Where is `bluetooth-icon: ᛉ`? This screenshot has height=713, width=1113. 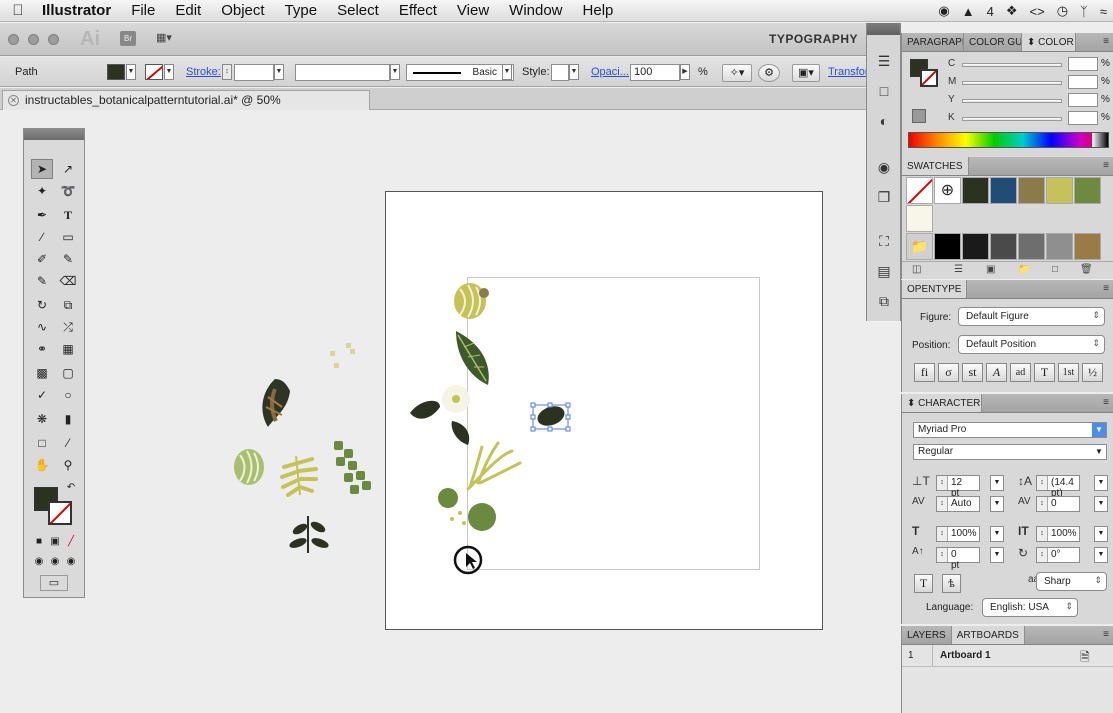 bluetooth-icon: ᛉ is located at coordinates (1084, 11).